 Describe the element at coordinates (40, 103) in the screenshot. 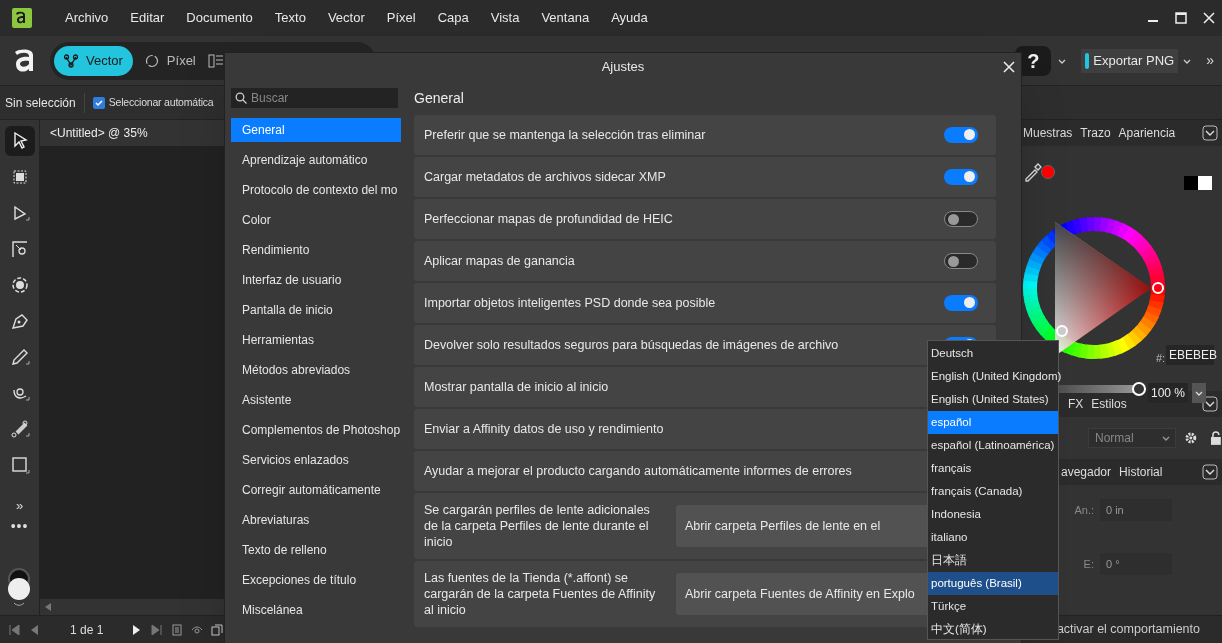

I see `selection-status: Sin selección` at that location.